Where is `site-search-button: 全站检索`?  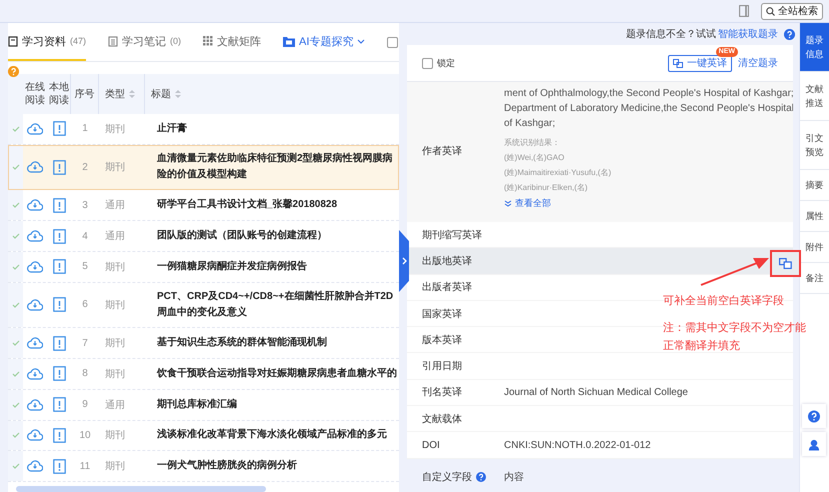 site-search-button: 全站检索 is located at coordinates (792, 11).